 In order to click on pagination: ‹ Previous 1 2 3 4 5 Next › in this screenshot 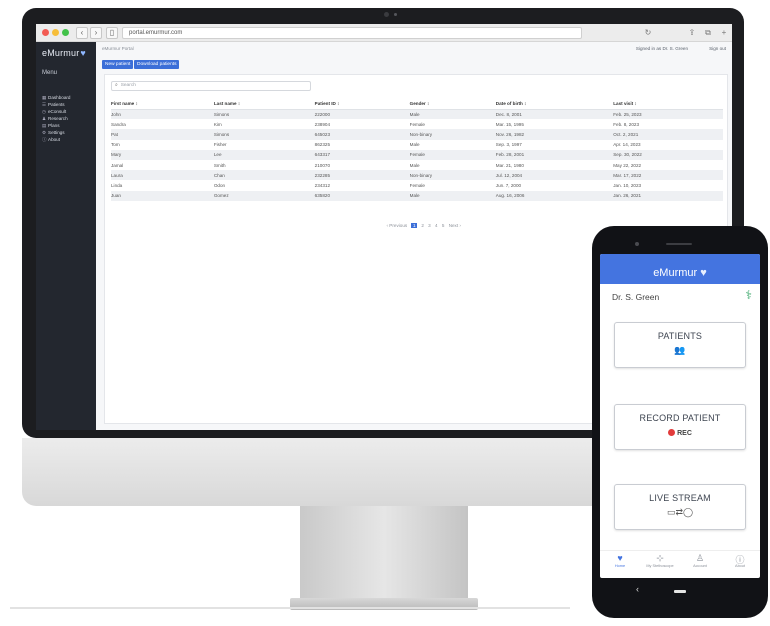, I will do `click(423, 225)`.